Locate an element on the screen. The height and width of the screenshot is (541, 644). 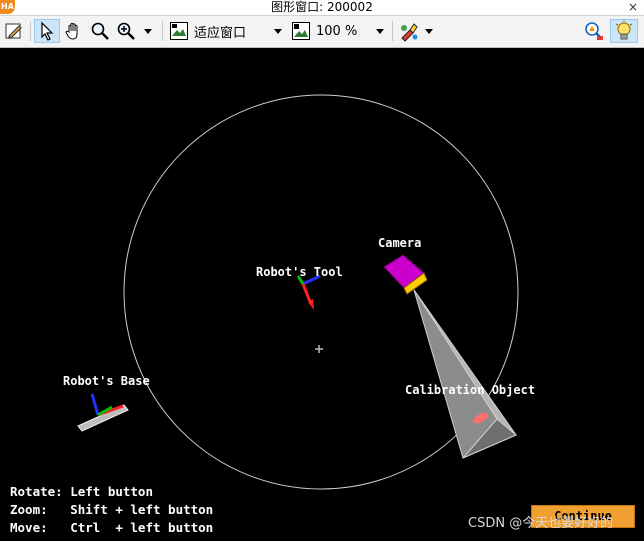
center-crosshair is located at coordinates (319, 349).